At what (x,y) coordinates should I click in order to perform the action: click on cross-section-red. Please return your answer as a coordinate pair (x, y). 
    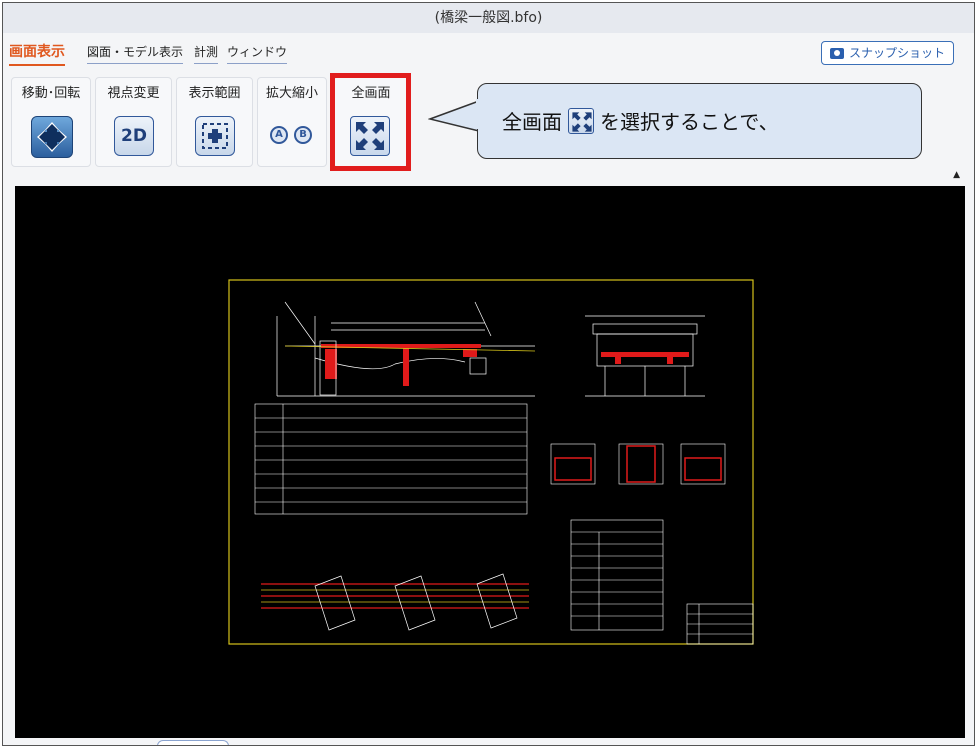
    Looking at the image, I should click on (645, 358).